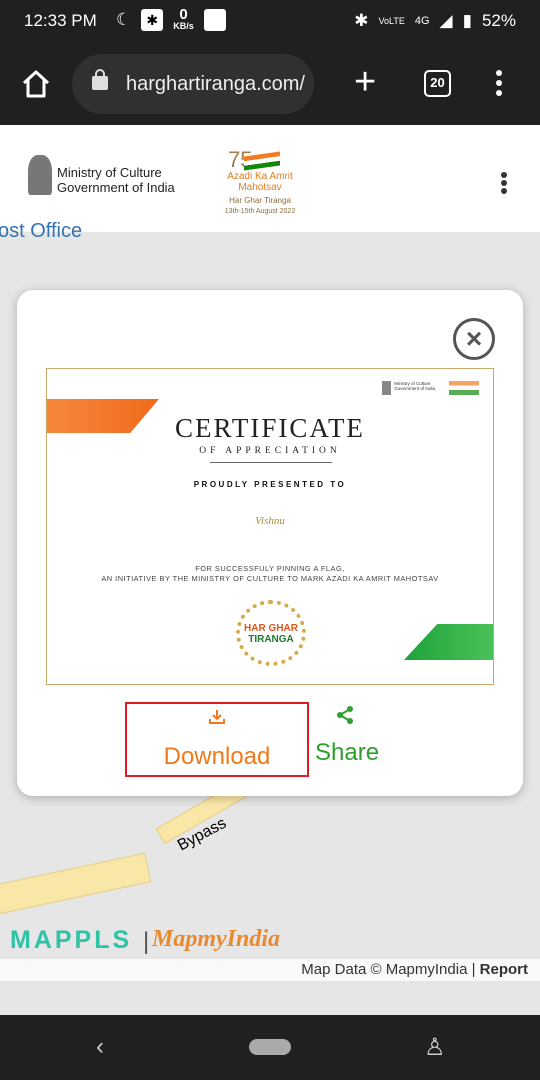 The height and width of the screenshot is (1080, 540). What do you see at coordinates (36, 84) in the screenshot?
I see `home-icon` at bounding box center [36, 84].